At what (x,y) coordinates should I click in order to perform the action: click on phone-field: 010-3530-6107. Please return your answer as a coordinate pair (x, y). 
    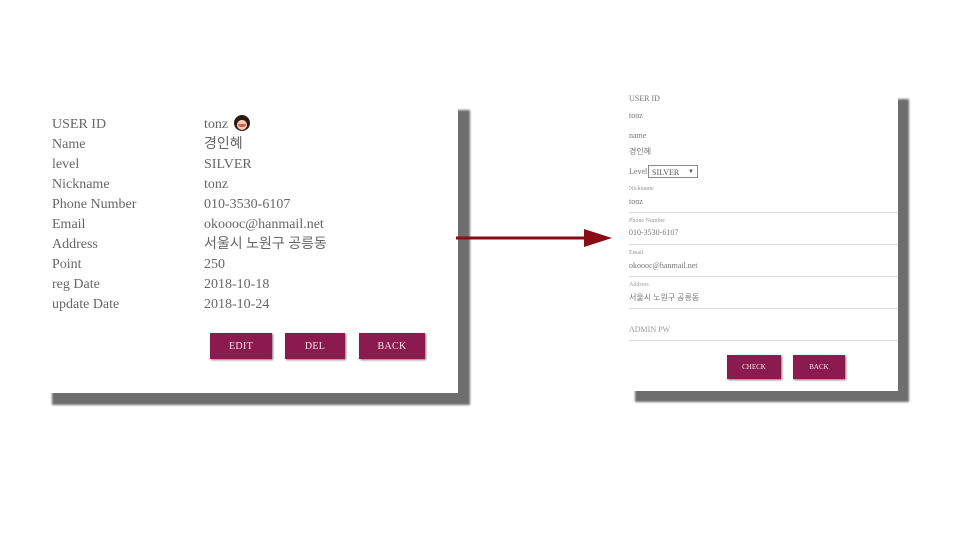
    Looking at the image, I should click on (653, 232).